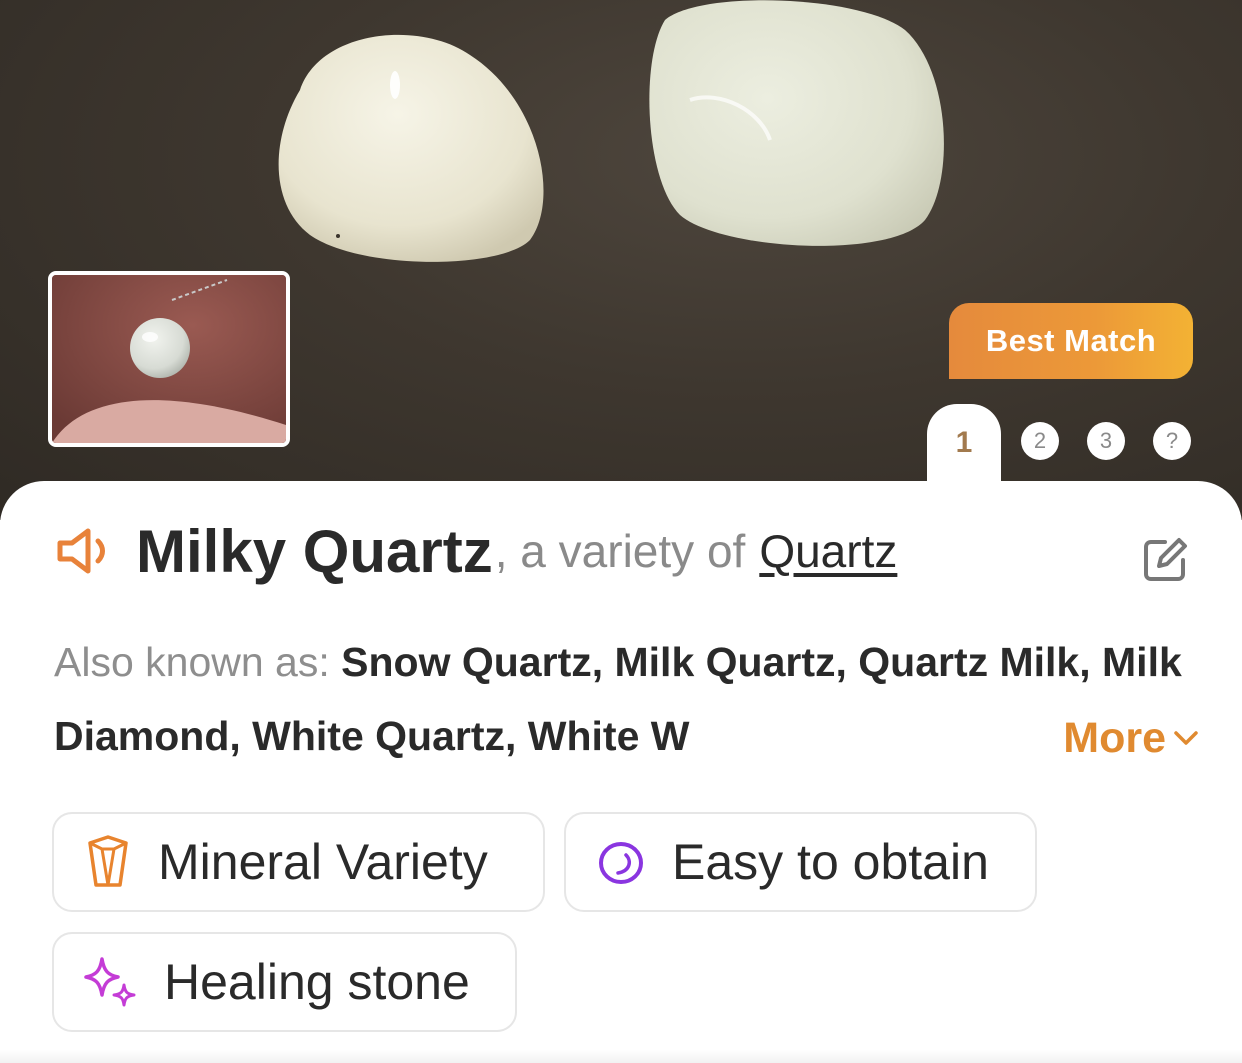 The height and width of the screenshot is (1063, 1242). What do you see at coordinates (110, 982) in the screenshot?
I see `sparkle-icon` at bounding box center [110, 982].